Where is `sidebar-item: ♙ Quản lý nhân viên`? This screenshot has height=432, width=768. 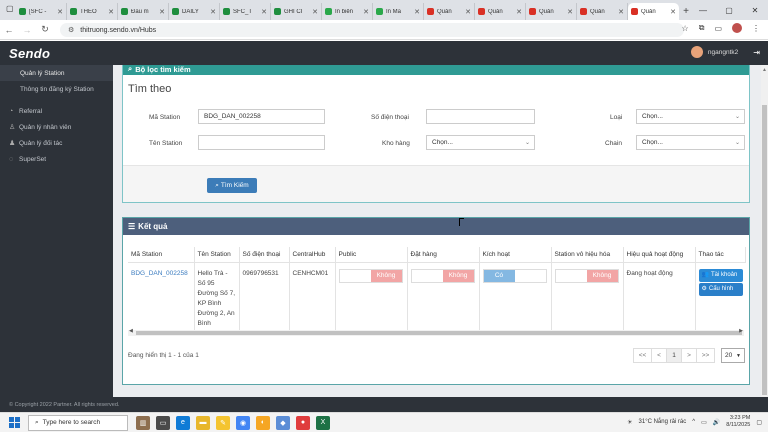
sidebar-item: ♙ Quản lý nhân viên is located at coordinates (56, 127).